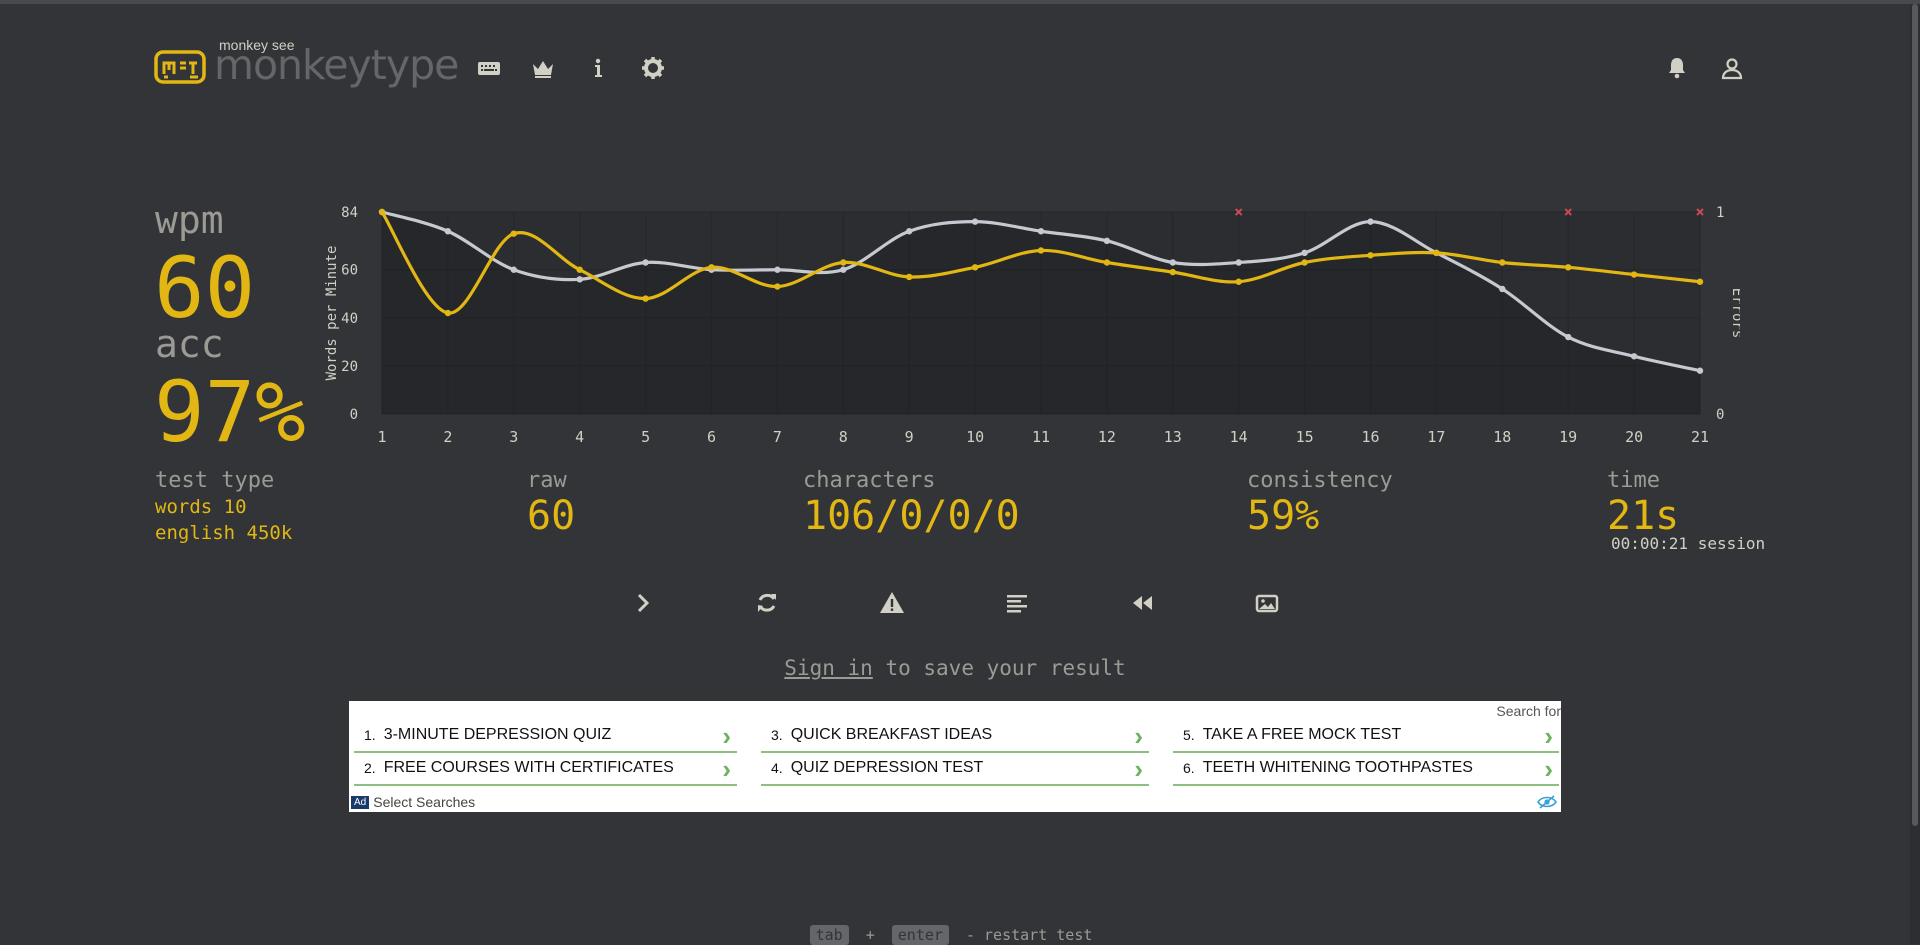  I want to click on ad-item: 2. Free Courses With Certificates ›, so click(545, 769).